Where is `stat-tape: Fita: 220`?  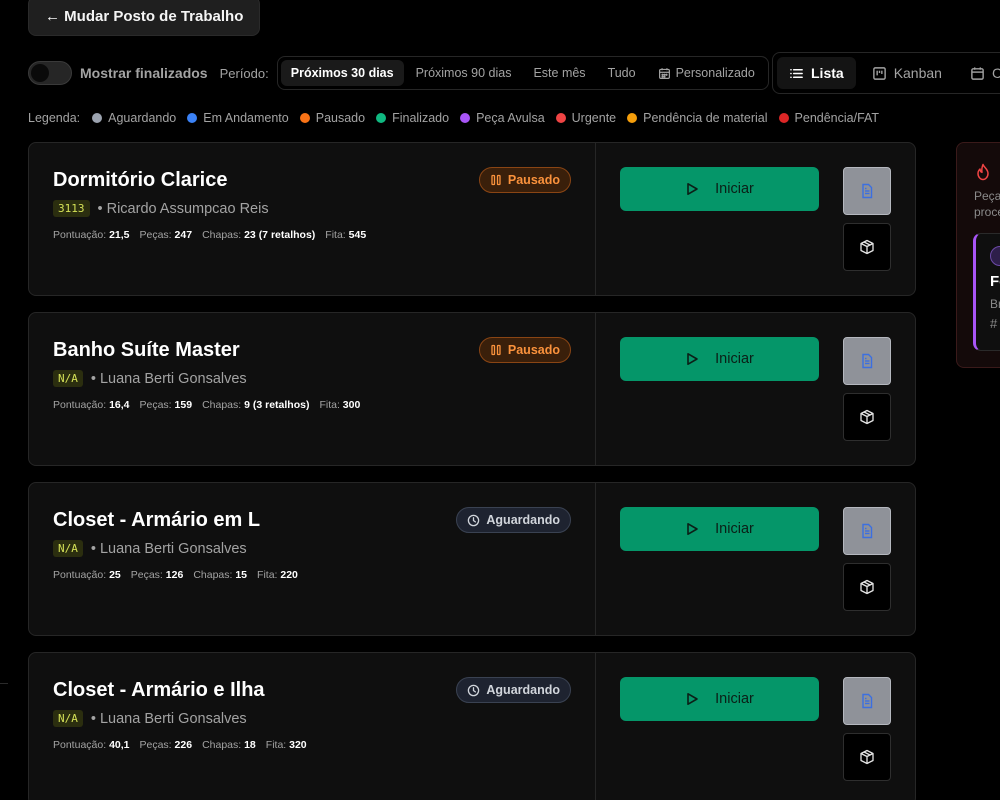 stat-tape: Fita: 220 is located at coordinates (277, 575).